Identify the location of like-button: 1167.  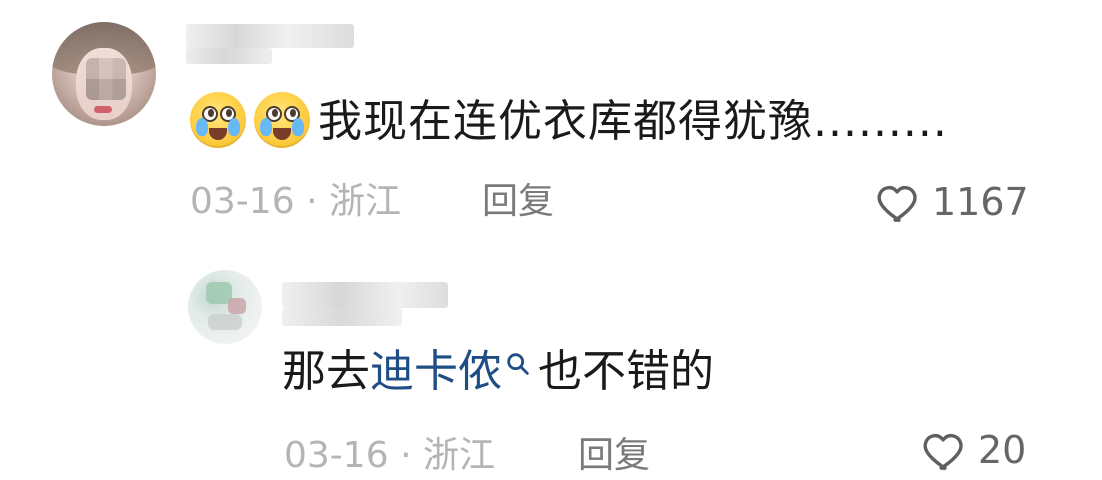
(952, 202).